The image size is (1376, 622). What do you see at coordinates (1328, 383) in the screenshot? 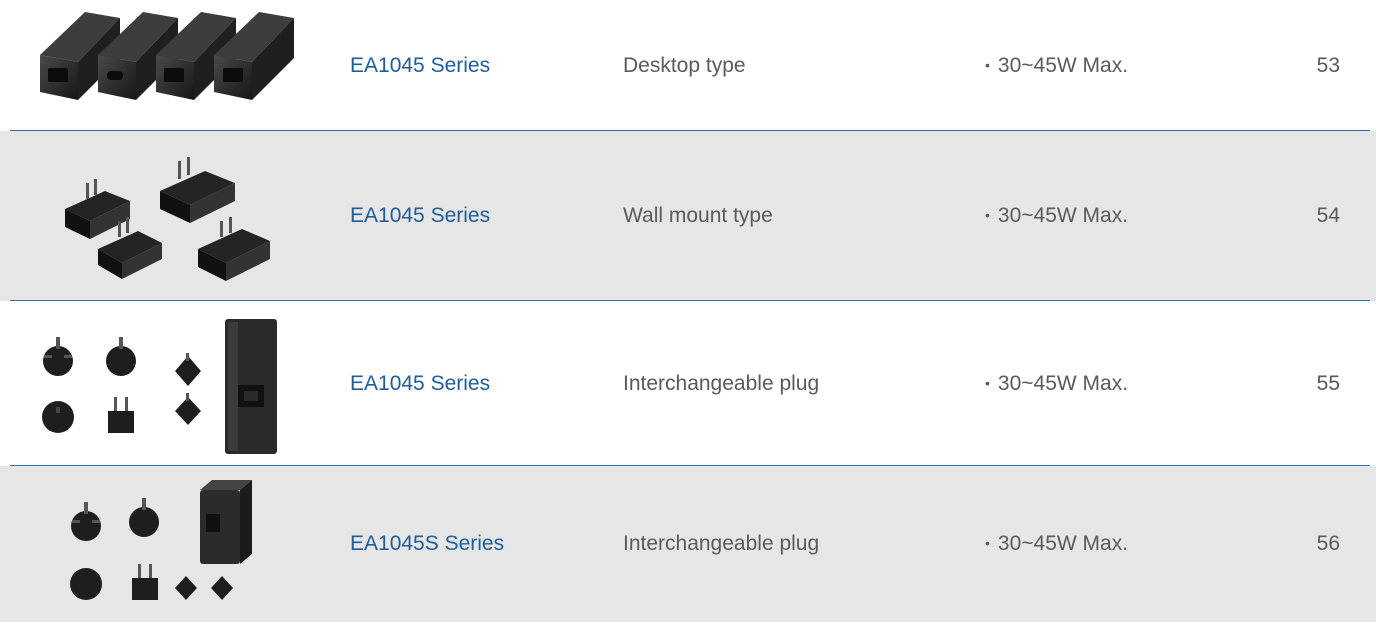
I see `page-number: 55` at bounding box center [1328, 383].